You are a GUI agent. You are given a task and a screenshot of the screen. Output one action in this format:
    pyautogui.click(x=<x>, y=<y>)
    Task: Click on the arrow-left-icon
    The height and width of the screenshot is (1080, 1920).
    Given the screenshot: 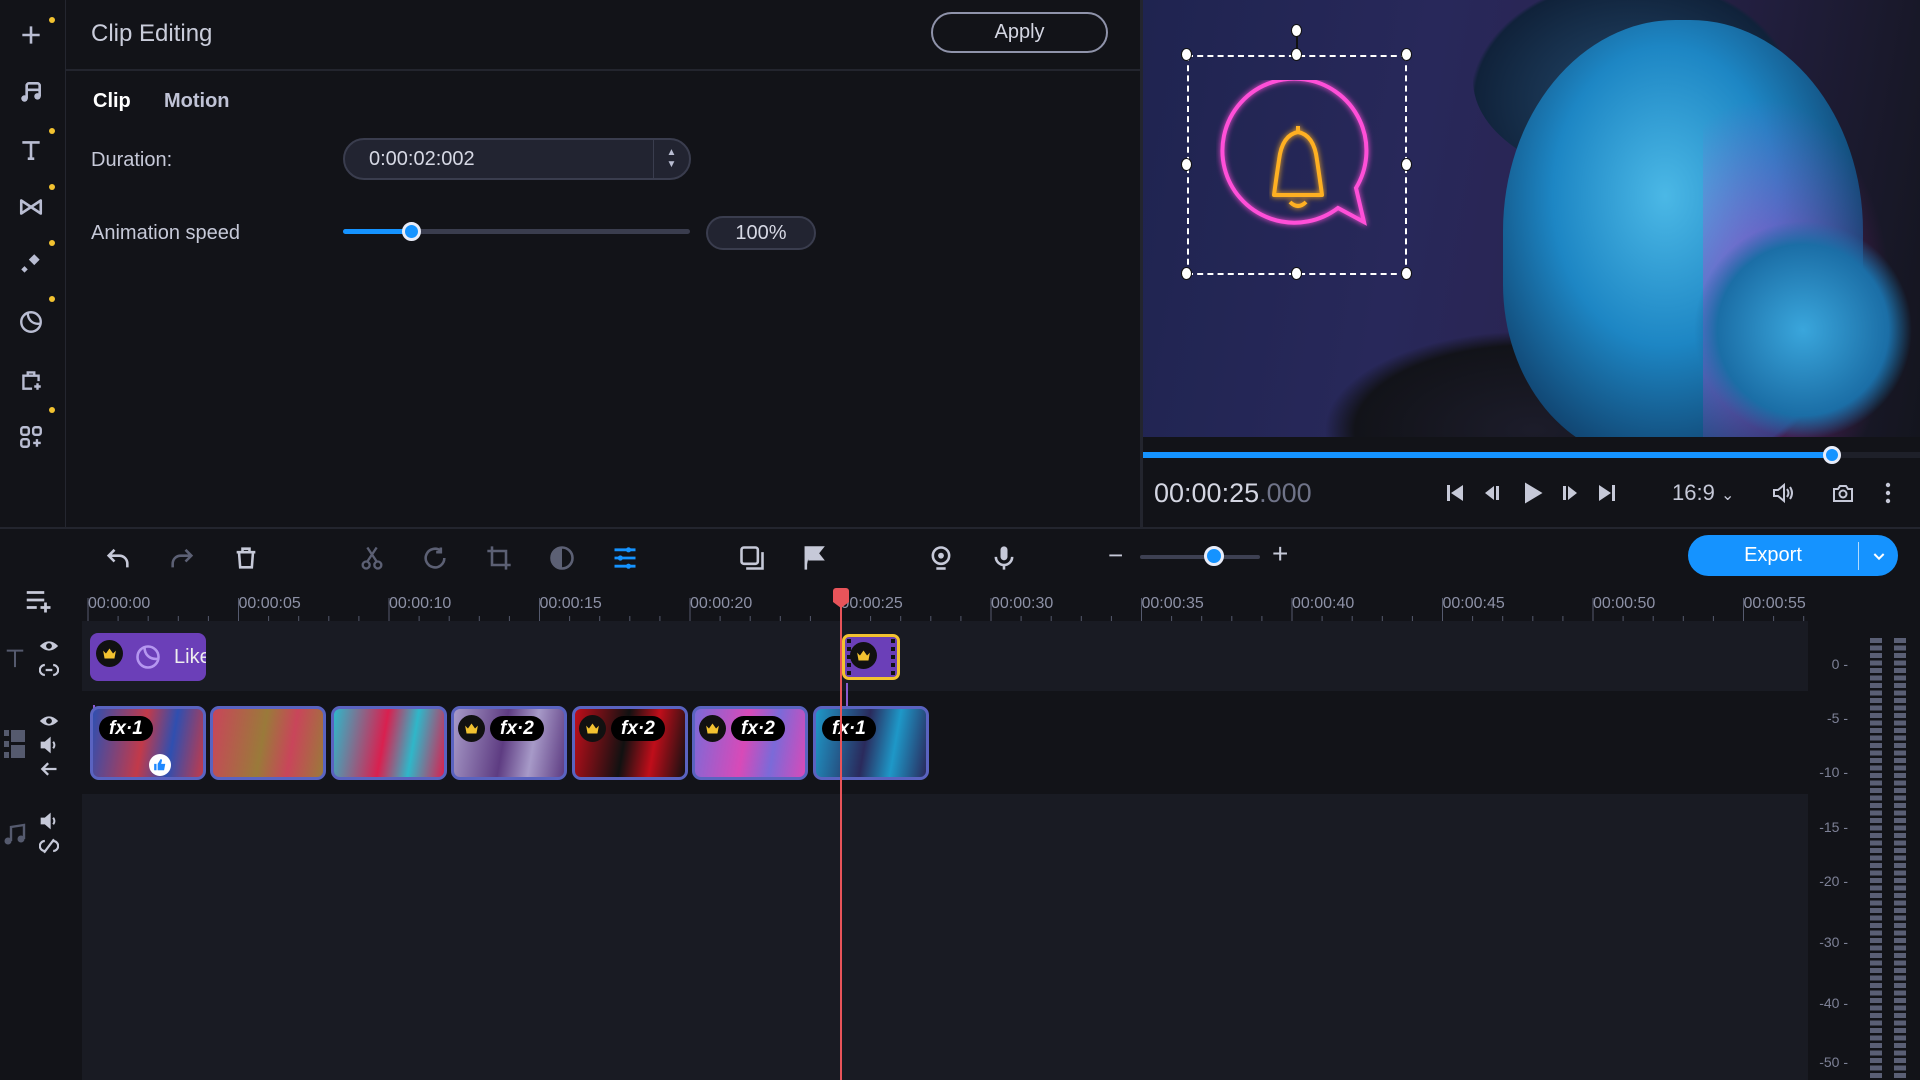 What is the action you would take?
    pyautogui.click(x=49, y=769)
    